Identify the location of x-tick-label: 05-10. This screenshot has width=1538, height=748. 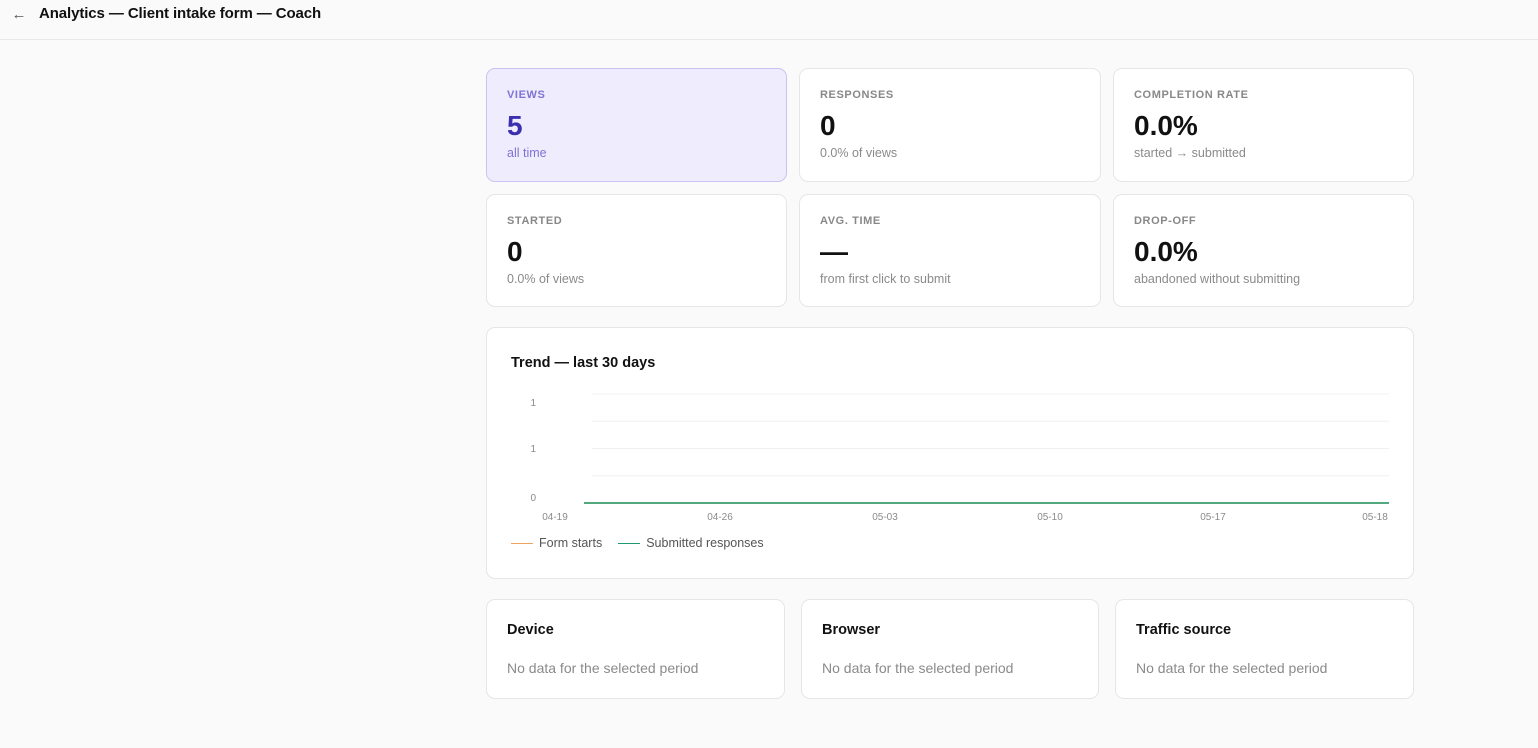
(1050, 517).